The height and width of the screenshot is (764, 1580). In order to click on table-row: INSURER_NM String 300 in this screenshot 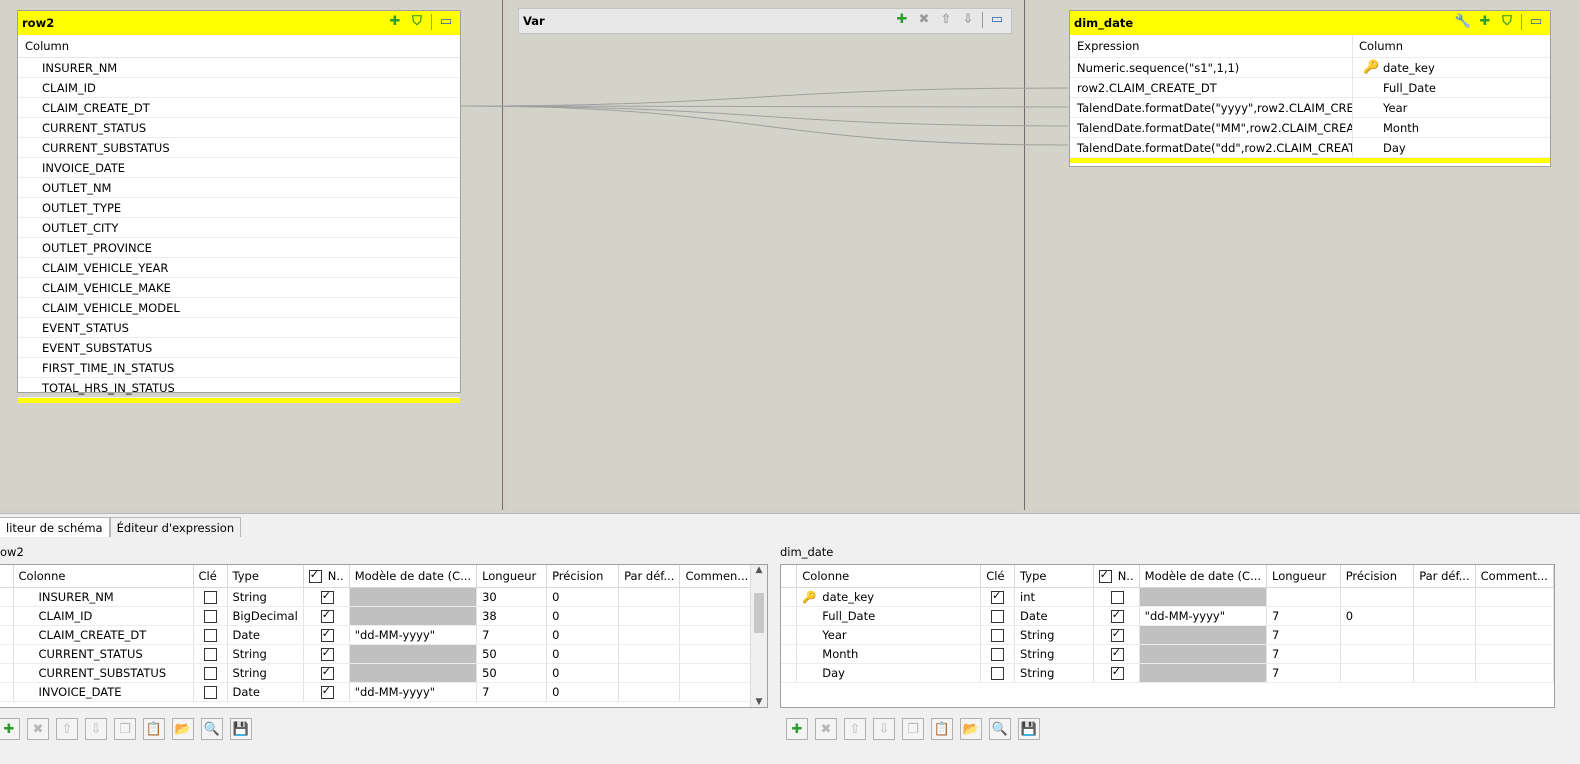, I will do `click(377, 597)`.